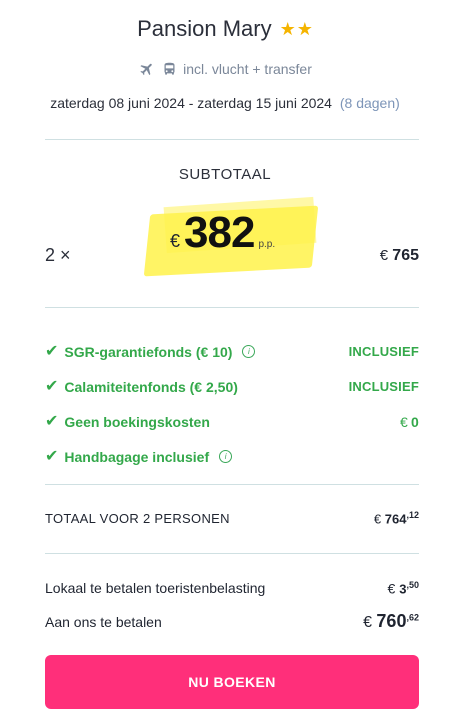 Image resolution: width=450 pixels, height=723 pixels. I want to click on pay-label: Aan ons te betalen, so click(103, 621).